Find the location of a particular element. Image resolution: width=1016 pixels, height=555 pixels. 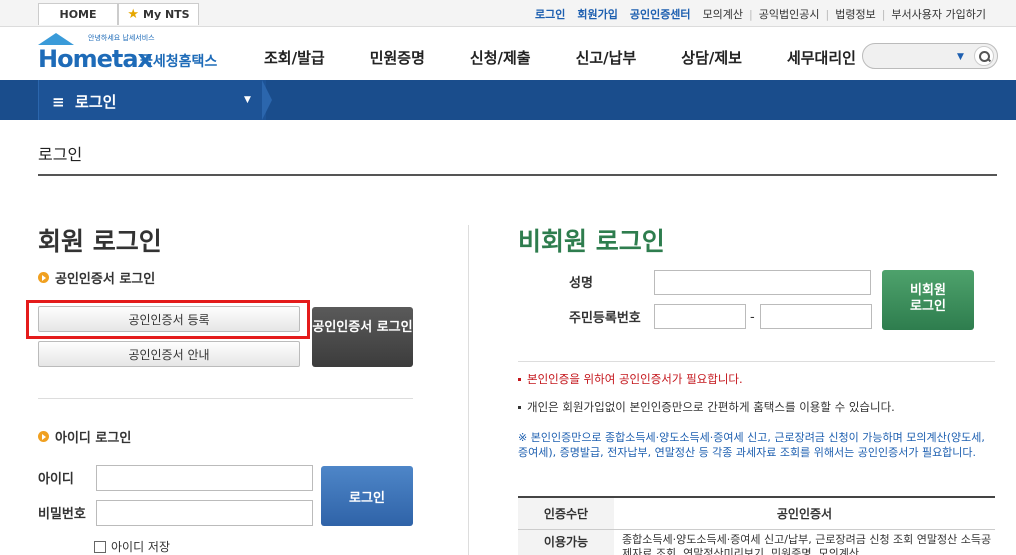

id-label: 아이디 is located at coordinates (56, 479).